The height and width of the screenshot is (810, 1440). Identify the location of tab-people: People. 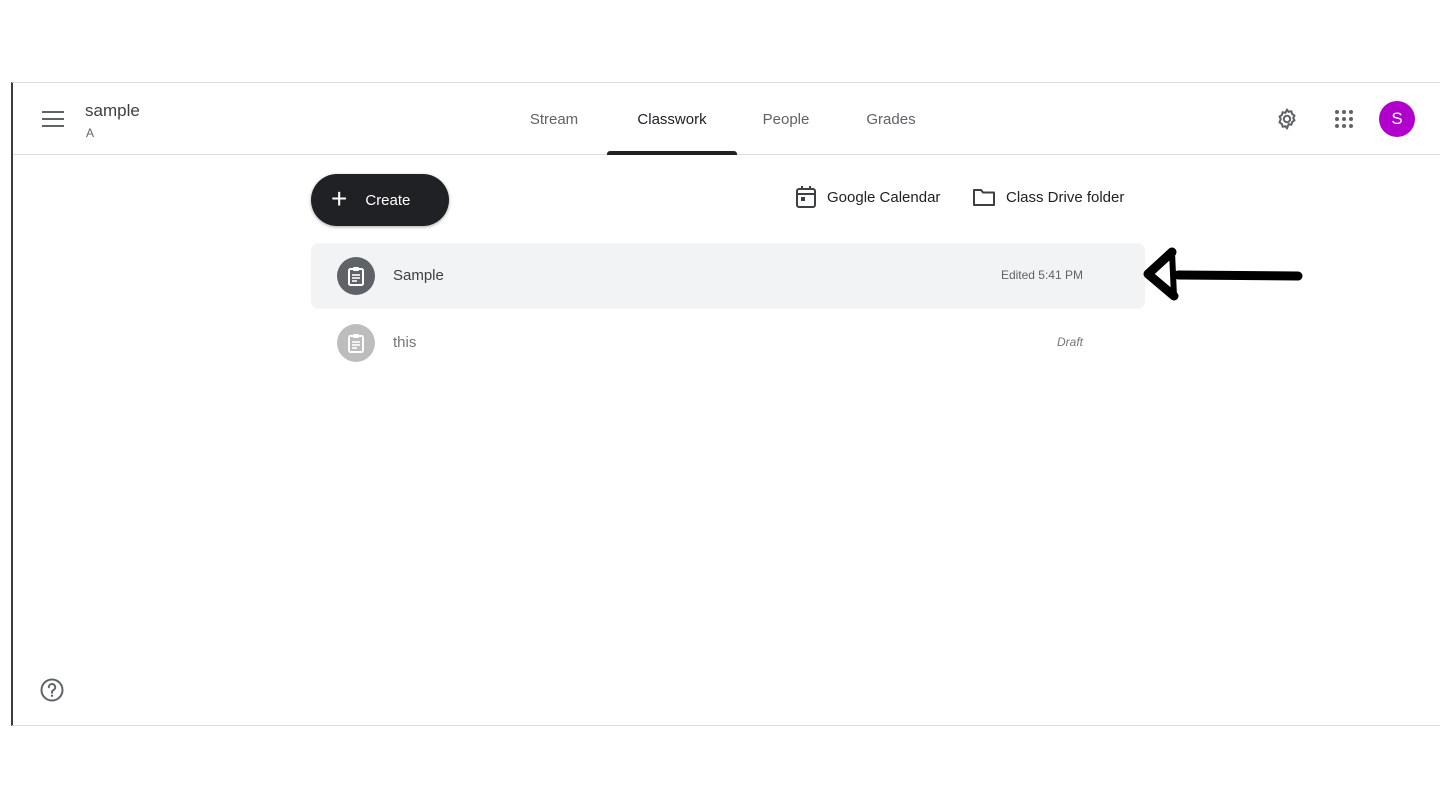
(786, 119).